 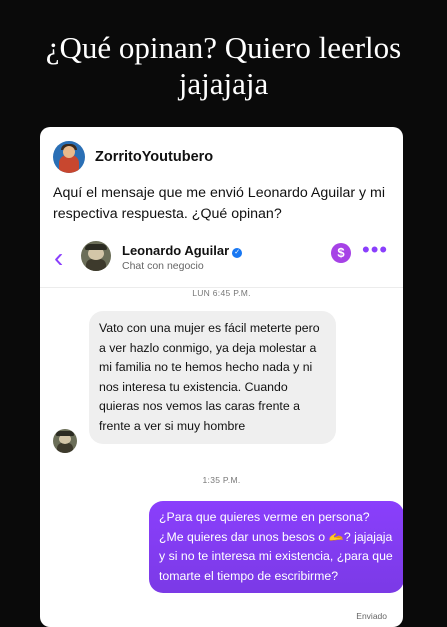 I want to click on post-header: ZorritoYoutubero, so click(x=133, y=157).